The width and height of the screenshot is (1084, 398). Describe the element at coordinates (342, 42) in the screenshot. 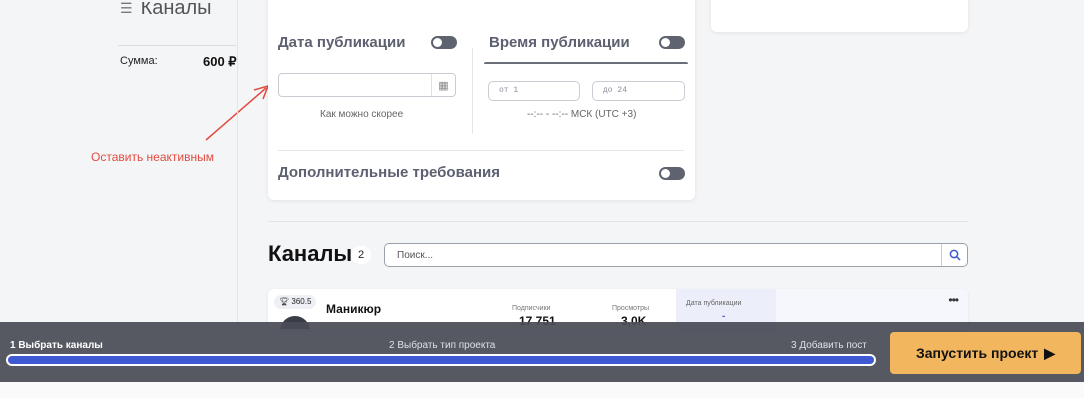

I see `date-header: Дата публикации` at that location.